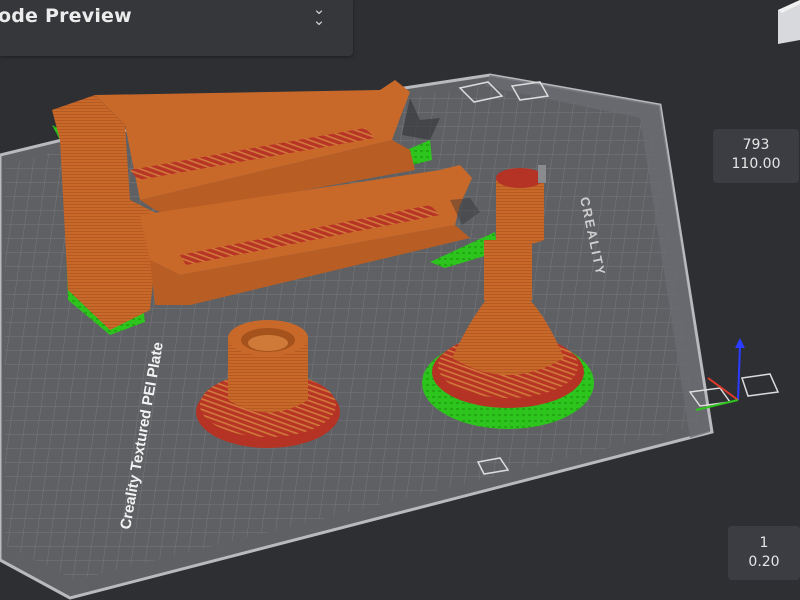  I want to click on layer-slider-top-readout: 793 110.00, so click(756, 156).